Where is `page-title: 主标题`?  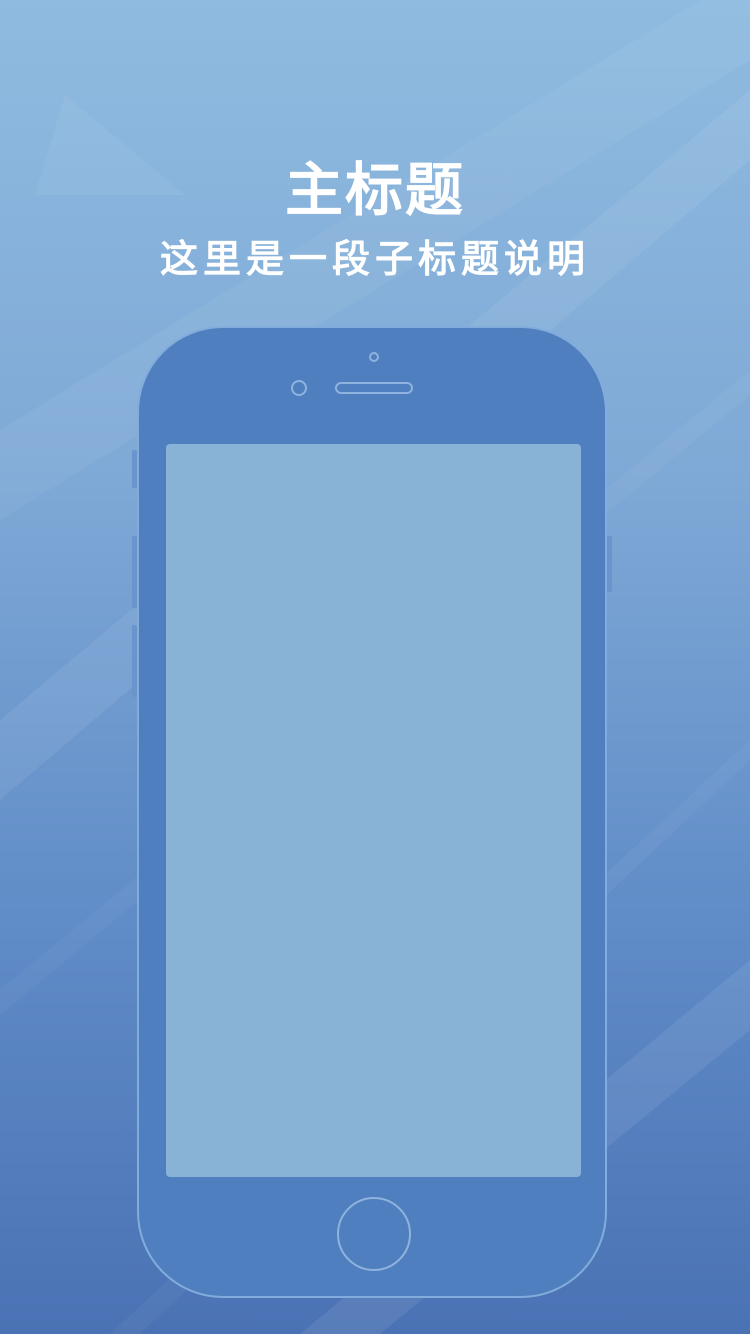
page-title: 主标题 is located at coordinates (374, 190).